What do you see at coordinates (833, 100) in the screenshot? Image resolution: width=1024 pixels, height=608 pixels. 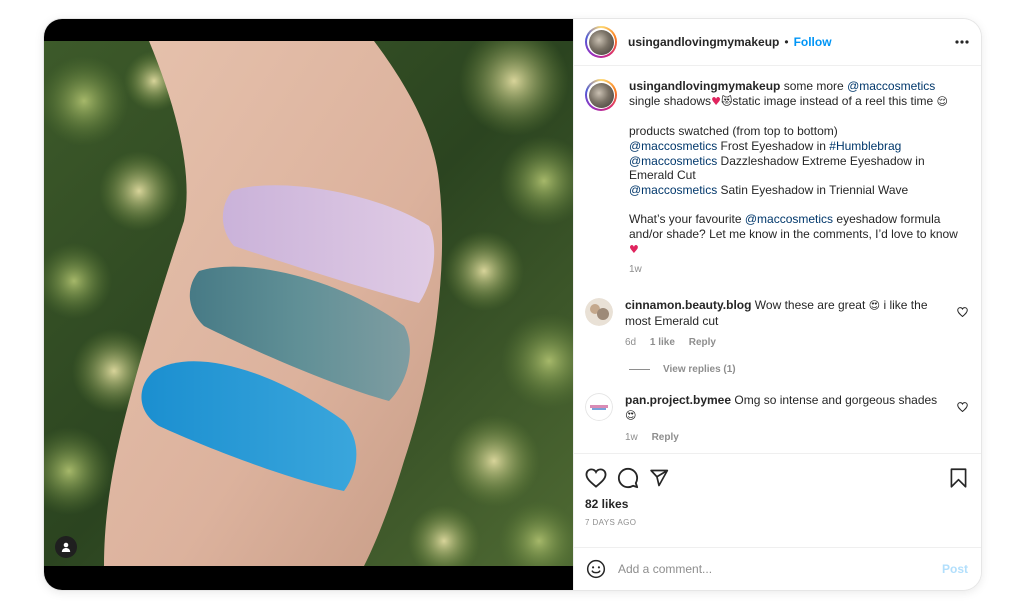 I see `caption-line2b: static image instead of a reel this time` at bounding box center [833, 100].